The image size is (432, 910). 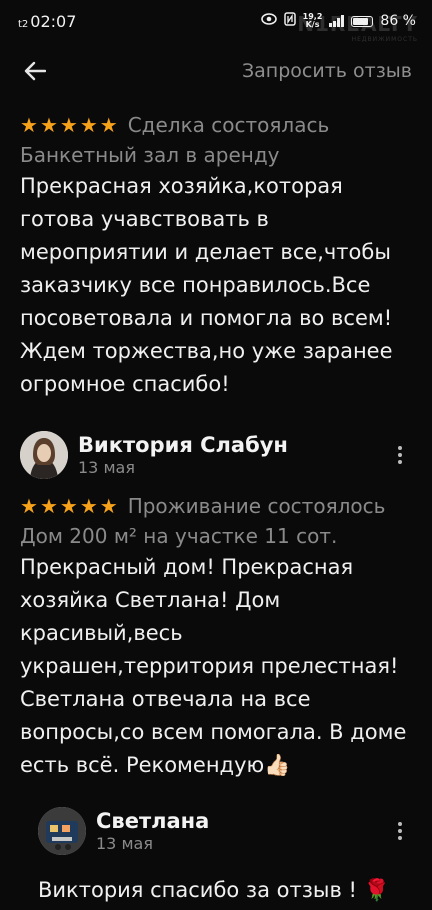 What do you see at coordinates (53, 21) in the screenshot?
I see `clock: 02:07` at bounding box center [53, 21].